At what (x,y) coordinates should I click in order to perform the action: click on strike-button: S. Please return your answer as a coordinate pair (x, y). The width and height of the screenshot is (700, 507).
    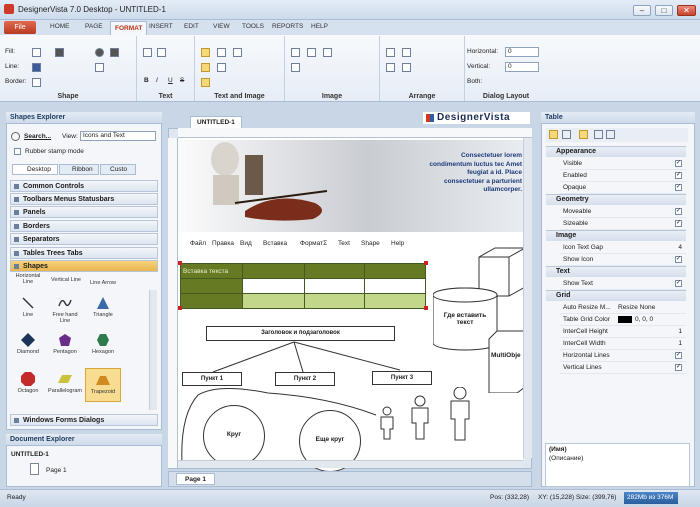
    Looking at the image, I should click on (182, 80).